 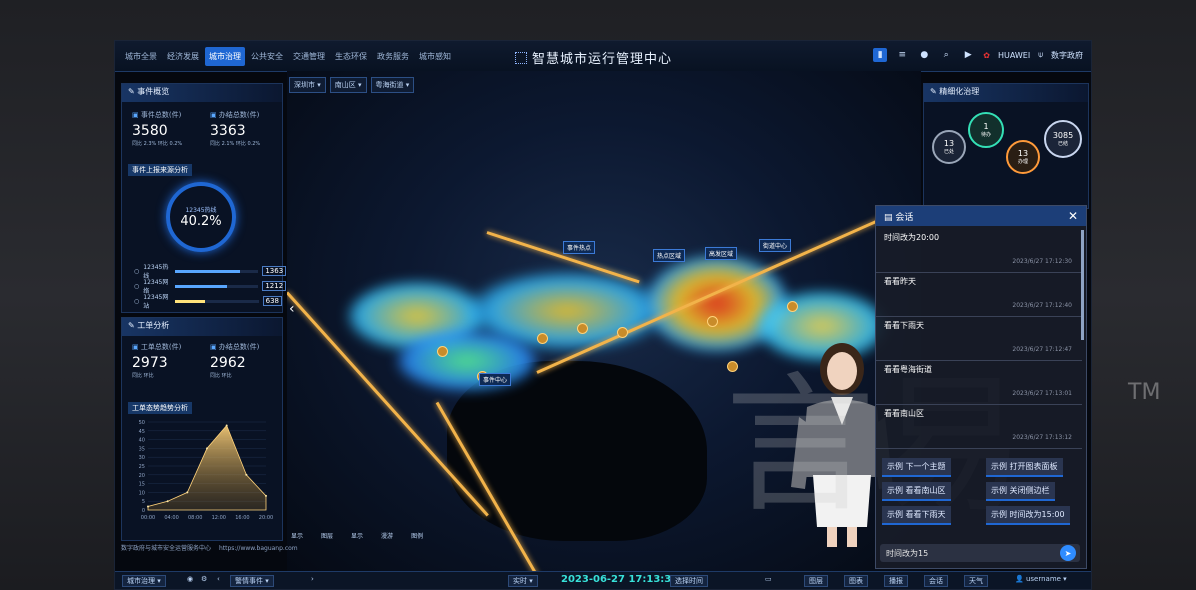 I want to click on nav-item-public-safety: 公共安全, so click(x=267, y=56).